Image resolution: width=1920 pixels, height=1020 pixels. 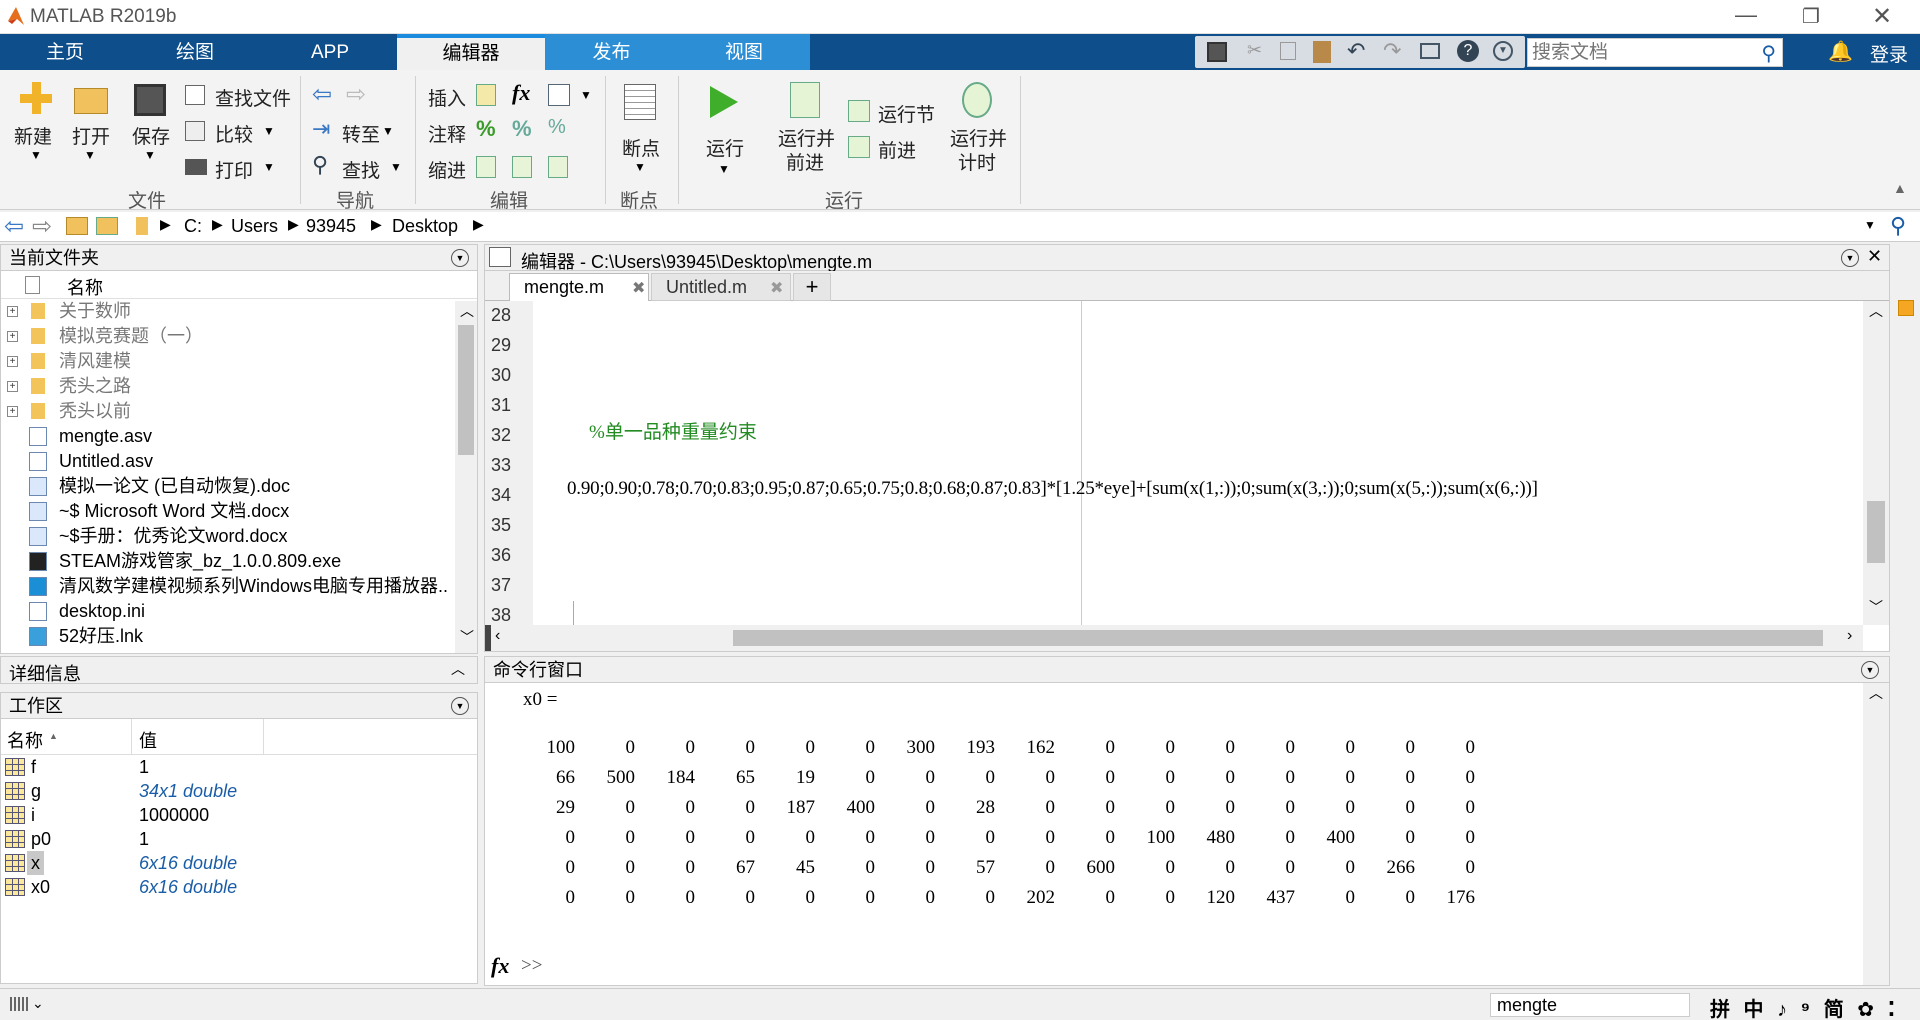 What do you see at coordinates (557, 127) in the screenshot?
I see `wrap-comments-icon: %` at bounding box center [557, 127].